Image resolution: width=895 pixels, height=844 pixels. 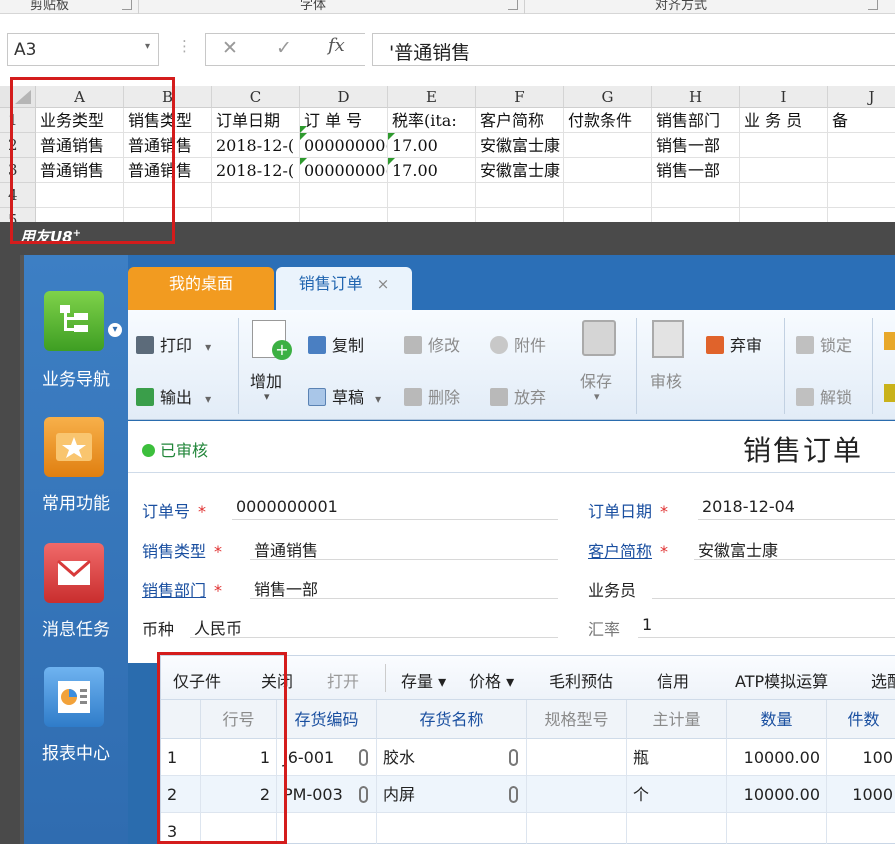 I want to click on column-header: J, so click(x=861, y=97).